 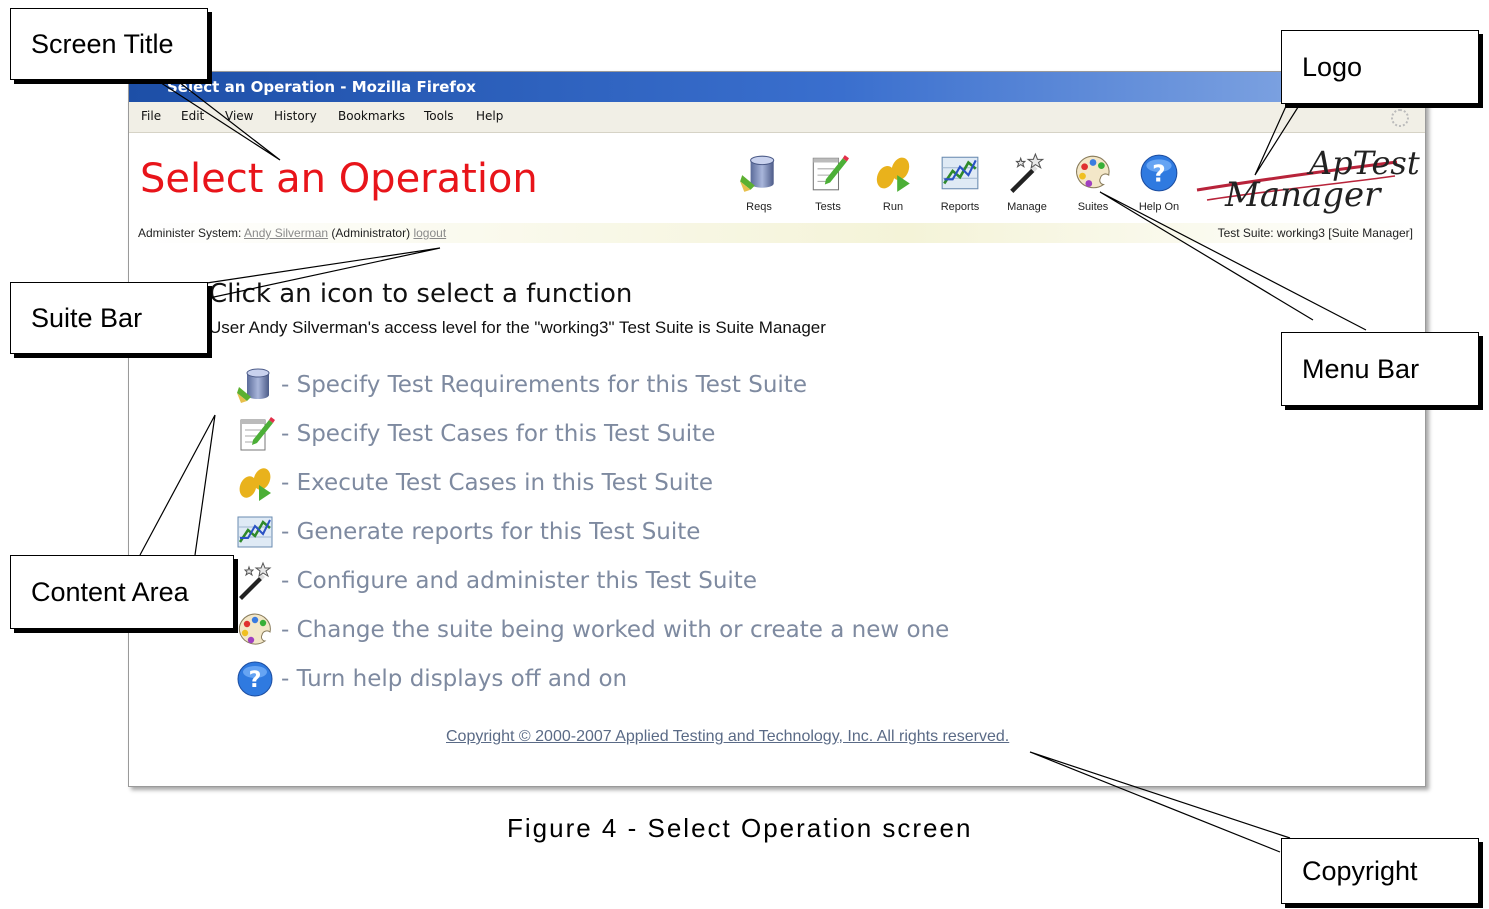 What do you see at coordinates (1380, 67) in the screenshot?
I see `callout-logo: Logo` at bounding box center [1380, 67].